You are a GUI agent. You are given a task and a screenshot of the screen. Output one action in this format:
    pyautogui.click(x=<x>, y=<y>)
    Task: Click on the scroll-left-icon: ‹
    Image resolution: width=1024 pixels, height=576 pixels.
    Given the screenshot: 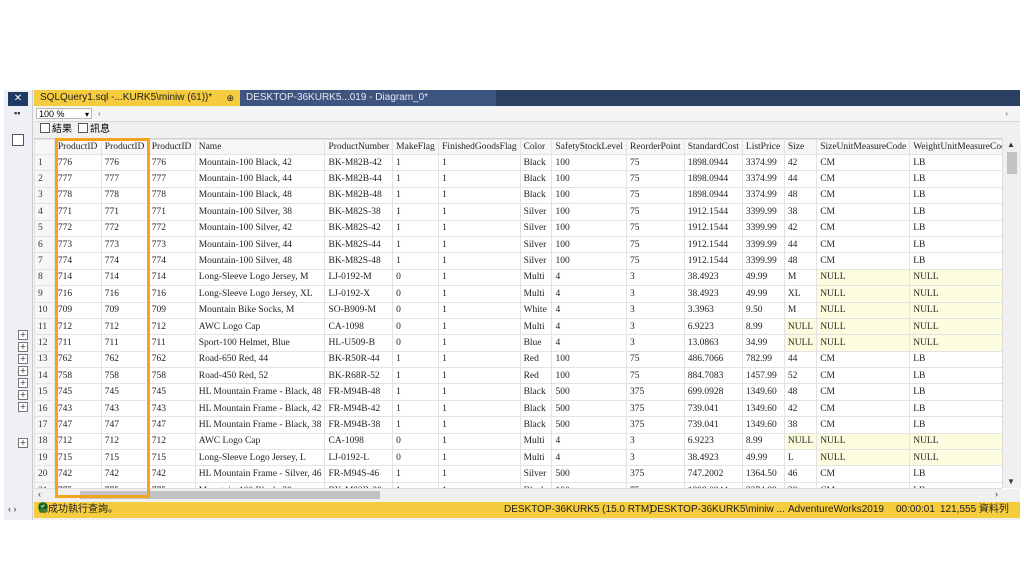 What is the action you would take?
    pyautogui.click(x=39, y=494)
    